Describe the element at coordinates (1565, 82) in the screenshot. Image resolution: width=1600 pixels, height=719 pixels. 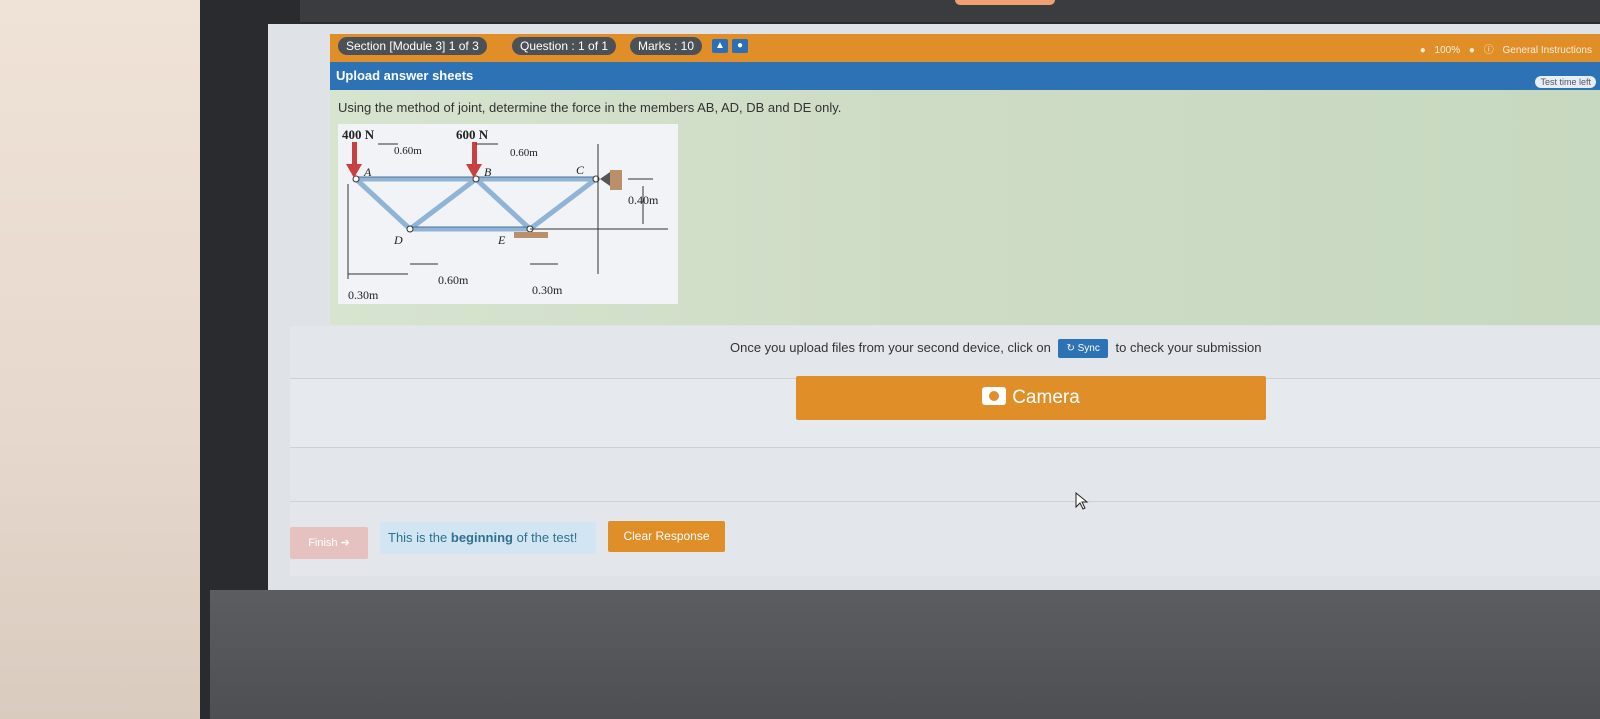
I see `time-left-badge: Test time left` at that location.